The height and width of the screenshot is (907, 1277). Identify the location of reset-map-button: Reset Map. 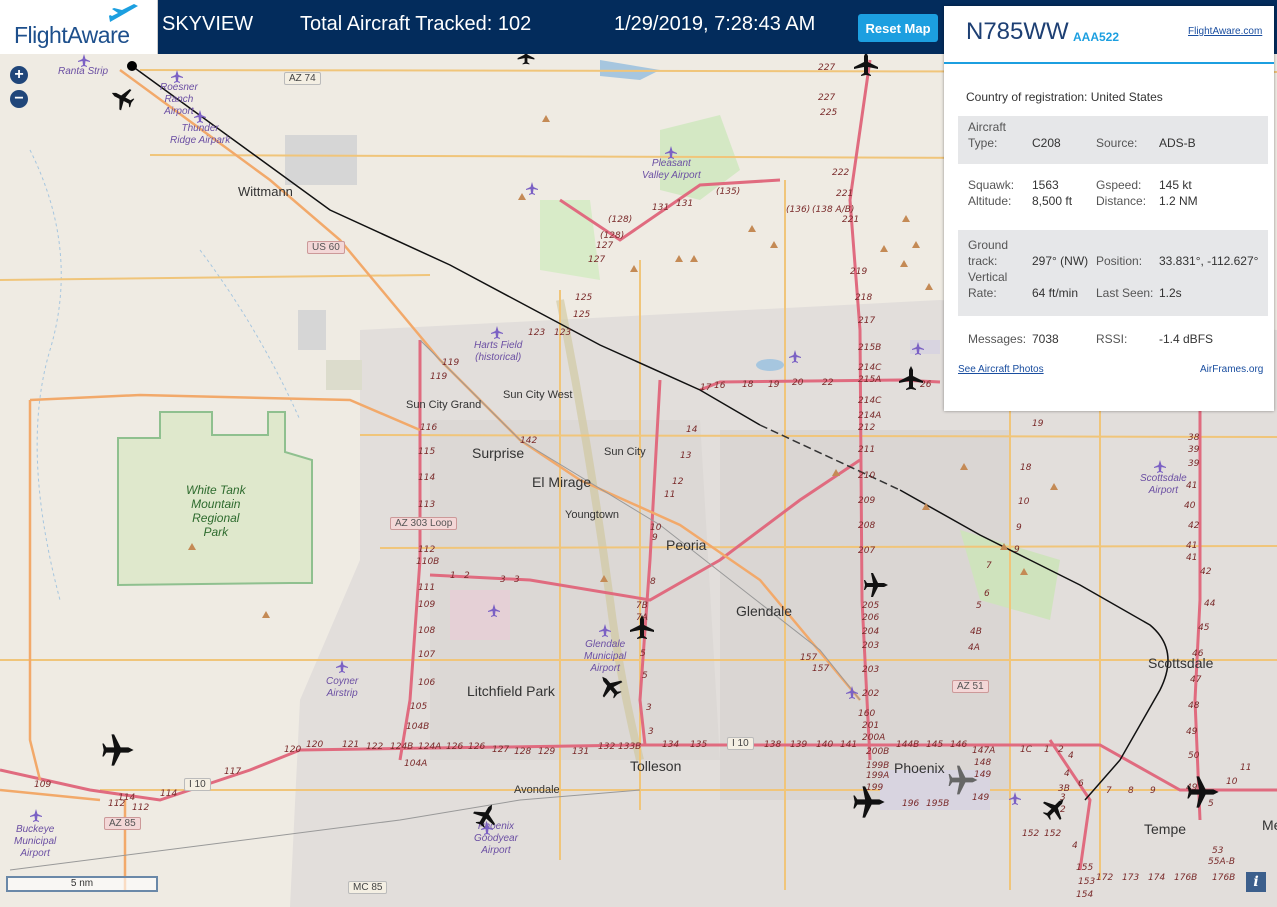
(898, 28).